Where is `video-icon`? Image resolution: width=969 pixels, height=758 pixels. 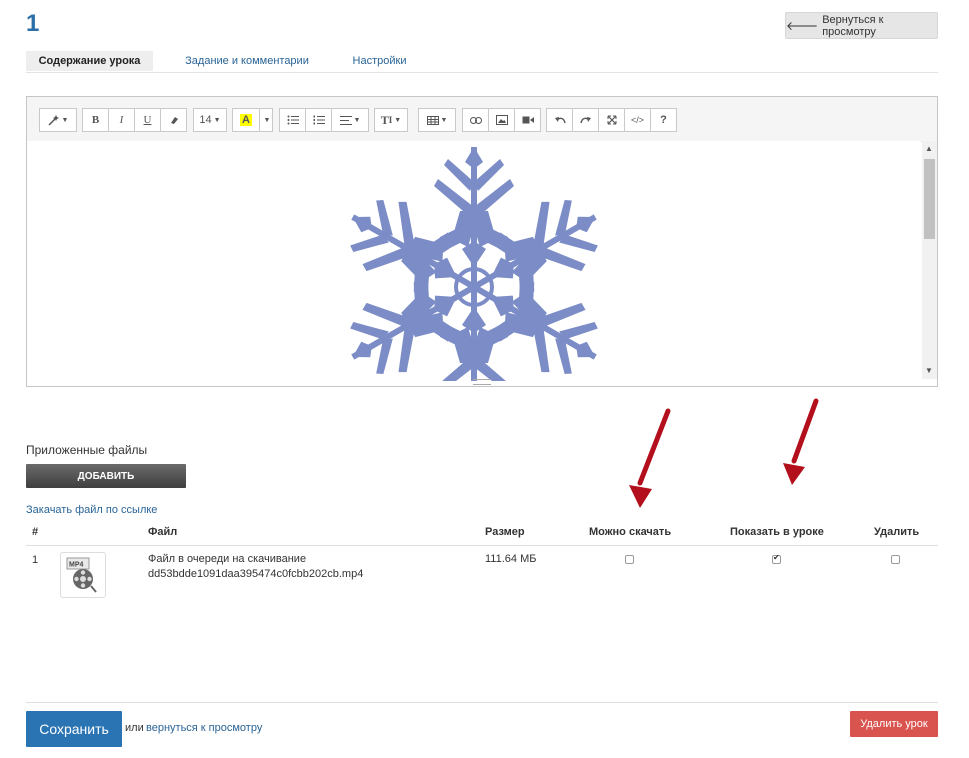
video-icon is located at coordinates (528, 120).